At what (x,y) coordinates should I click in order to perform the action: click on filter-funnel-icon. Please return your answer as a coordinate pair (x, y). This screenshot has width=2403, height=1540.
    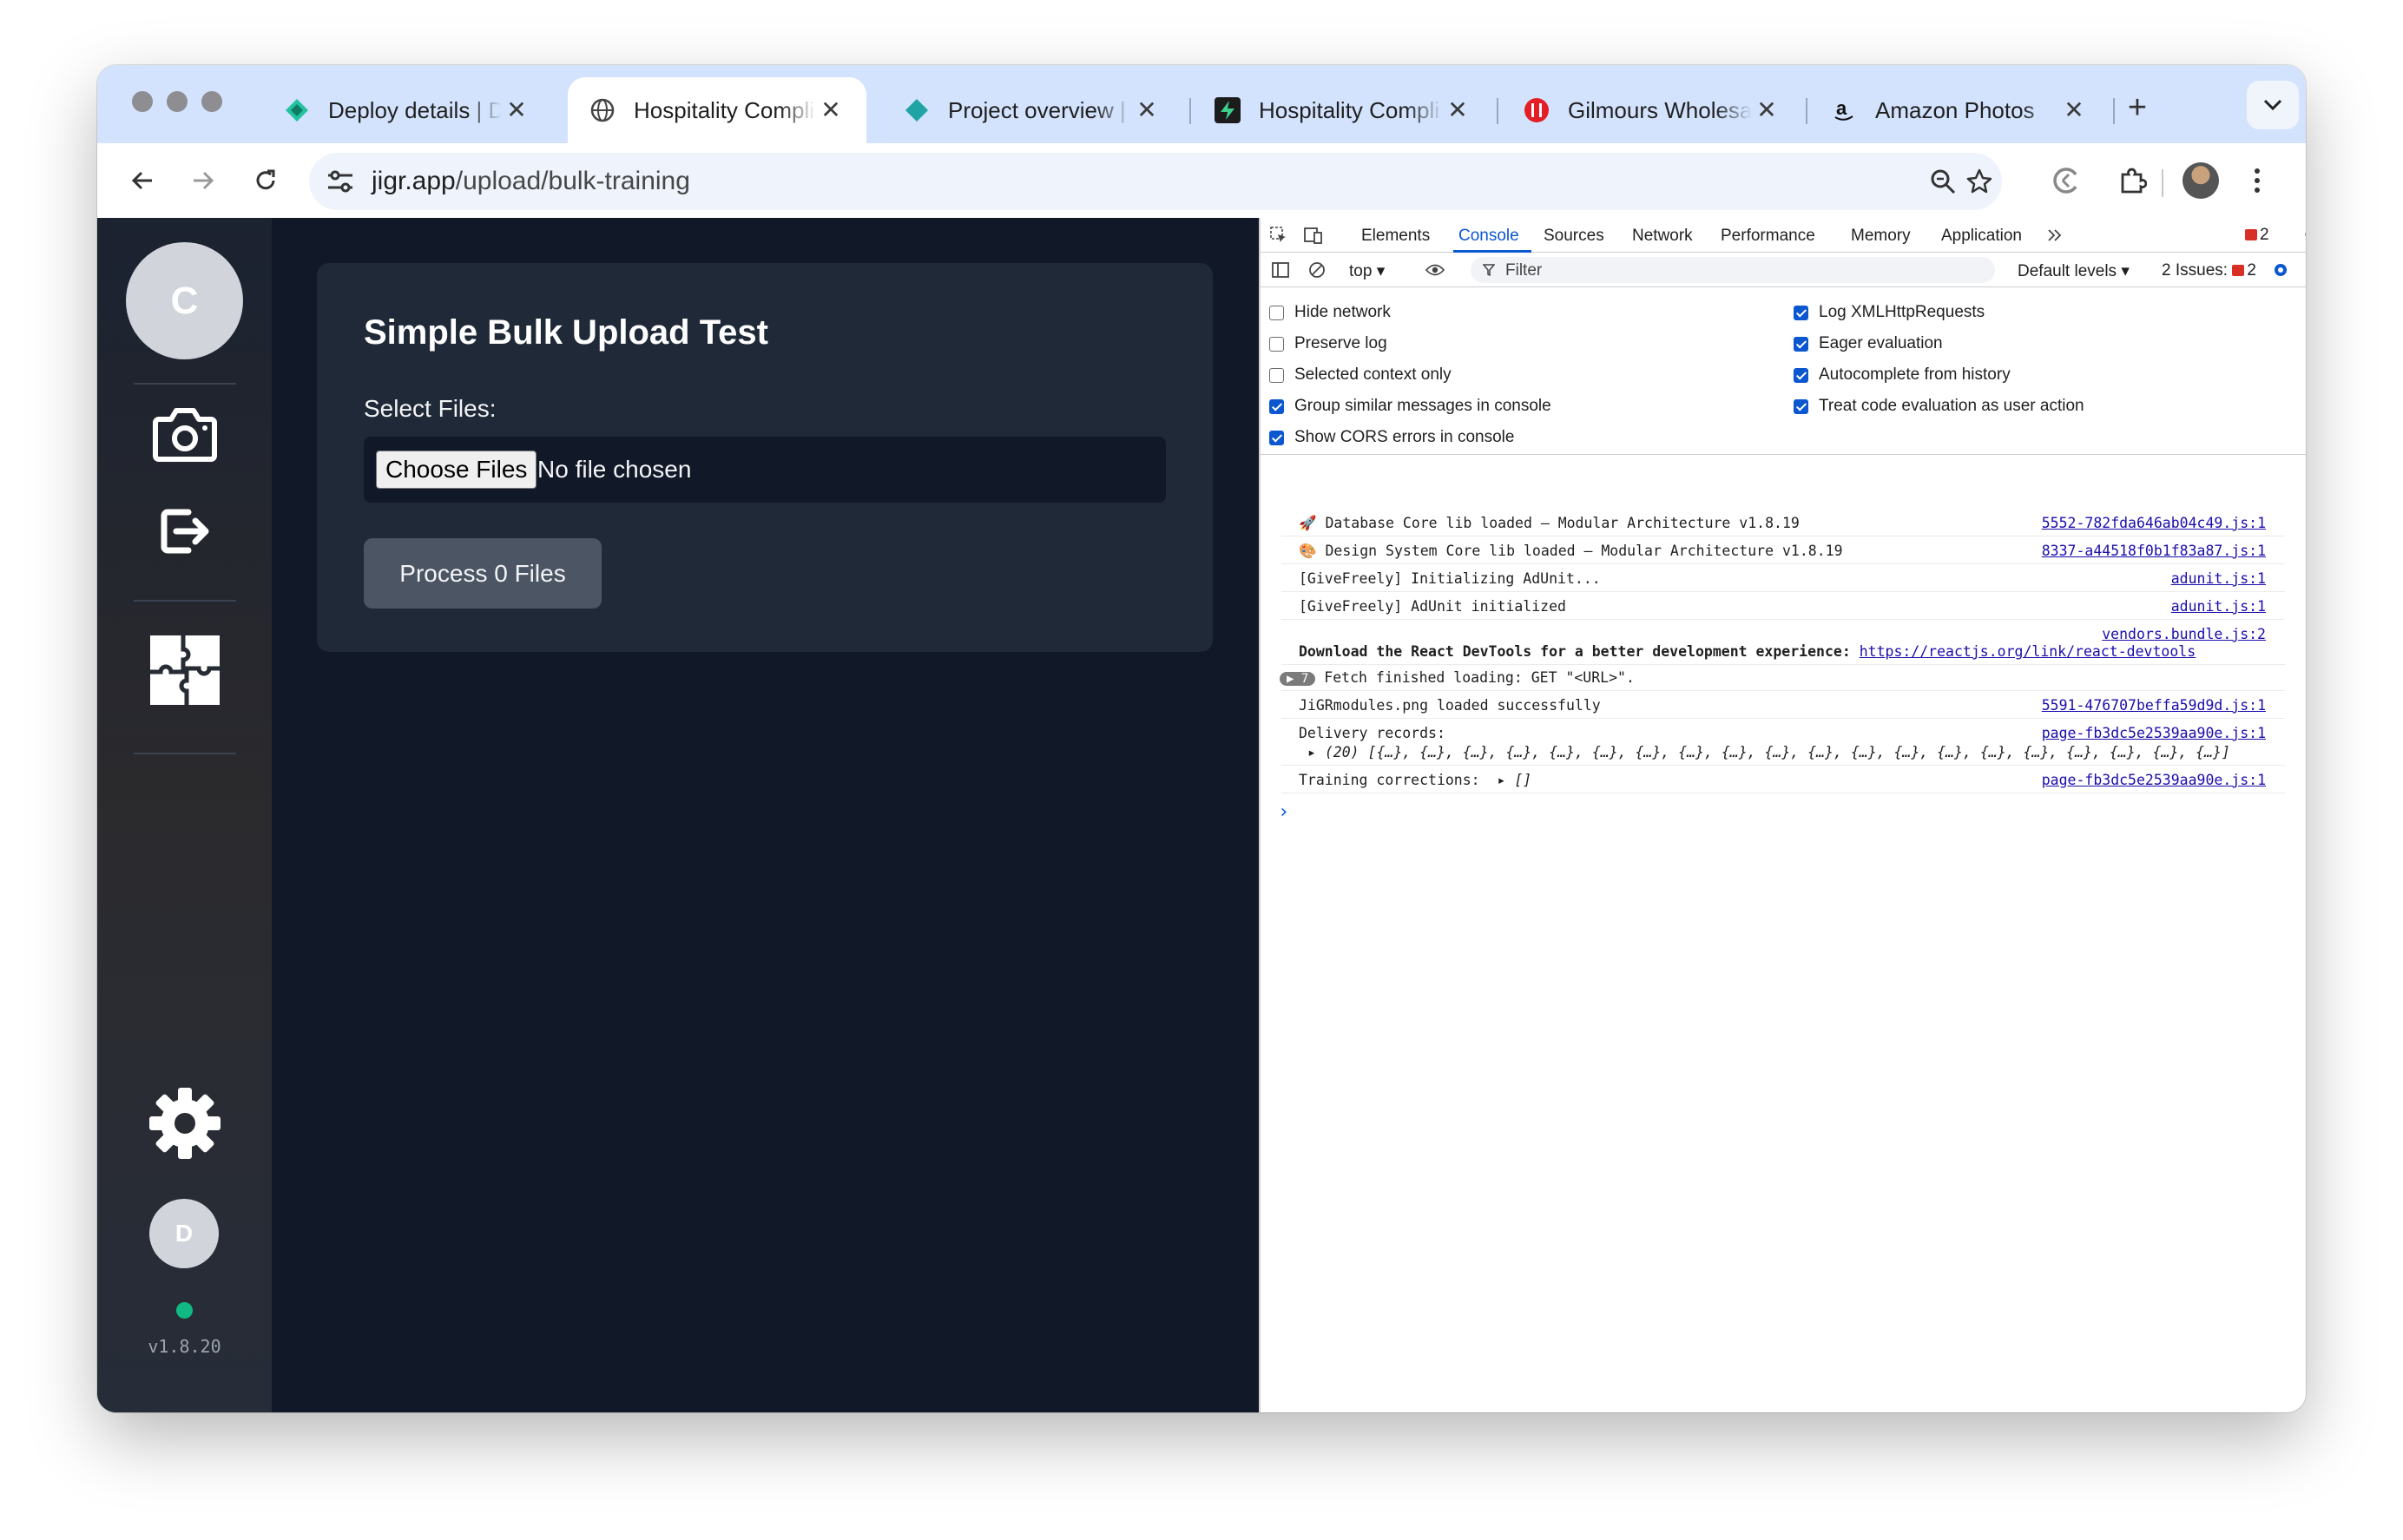
    Looking at the image, I should click on (1489, 270).